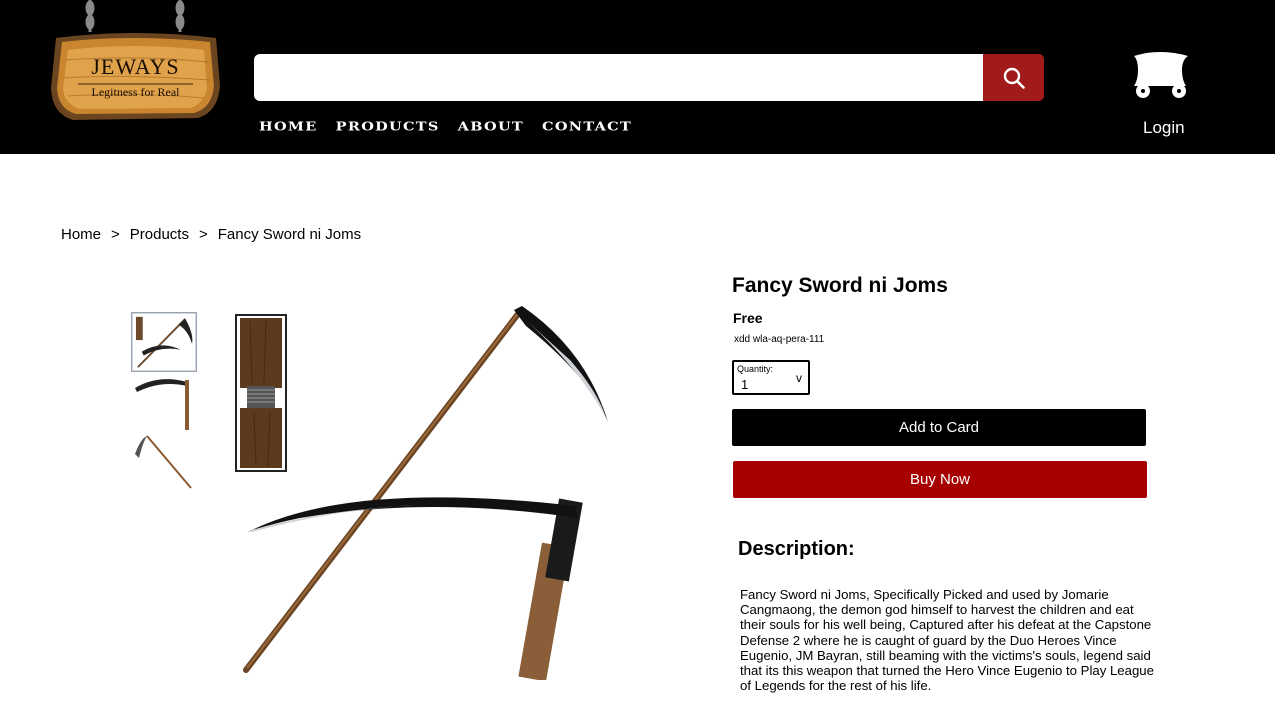  I want to click on nav-home: HOME, so click(288, 128).